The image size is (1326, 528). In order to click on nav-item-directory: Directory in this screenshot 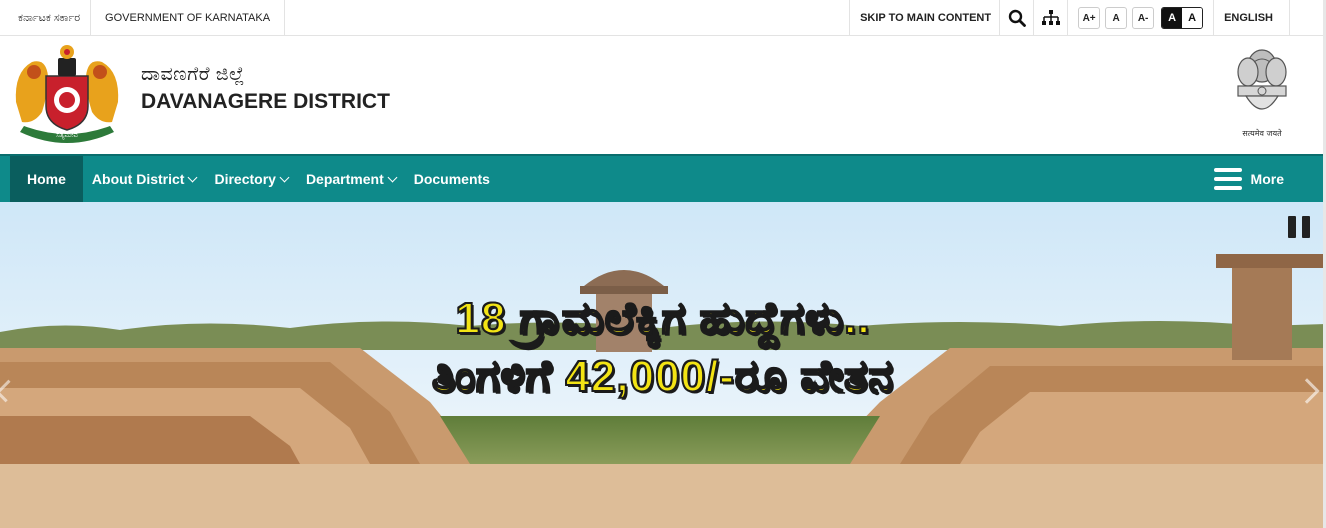, I will do `click(250, 179)`.